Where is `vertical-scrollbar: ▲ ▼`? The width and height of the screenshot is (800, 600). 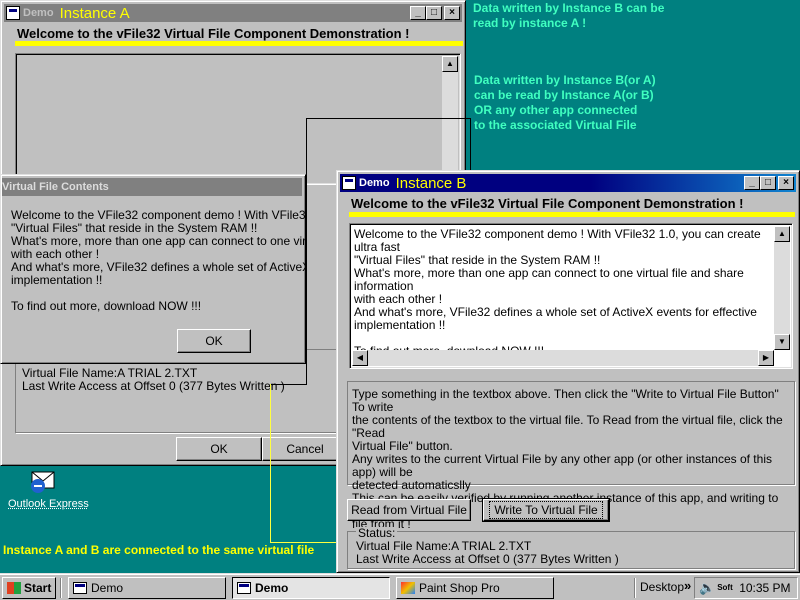
vertical-scrollbar: ▲ ▼ is located at coordinates (782, 288).